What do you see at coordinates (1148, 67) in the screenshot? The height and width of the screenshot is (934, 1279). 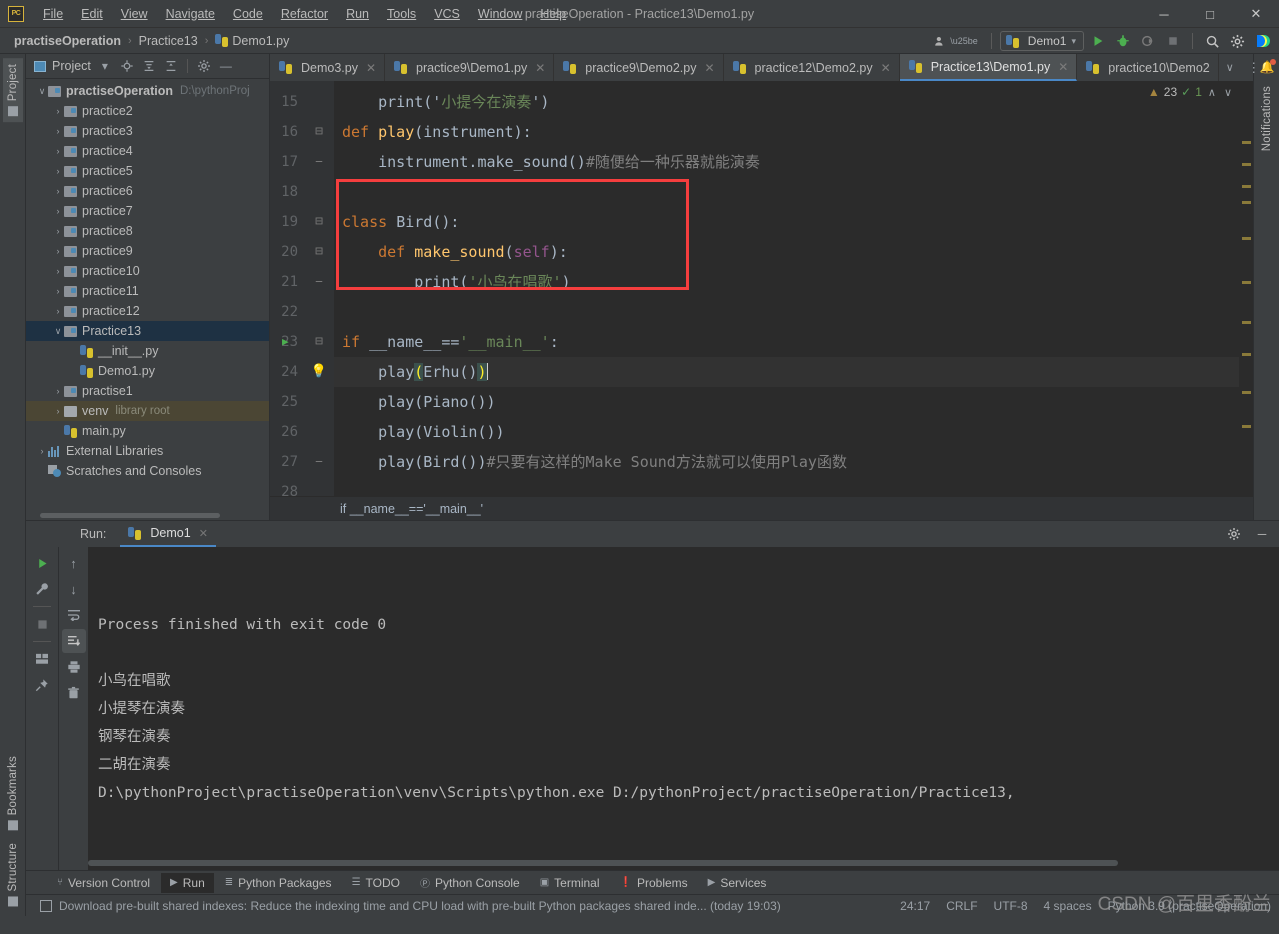 I see `editor-tab: practice10\Demo2` at bounding box center [1148, 67].